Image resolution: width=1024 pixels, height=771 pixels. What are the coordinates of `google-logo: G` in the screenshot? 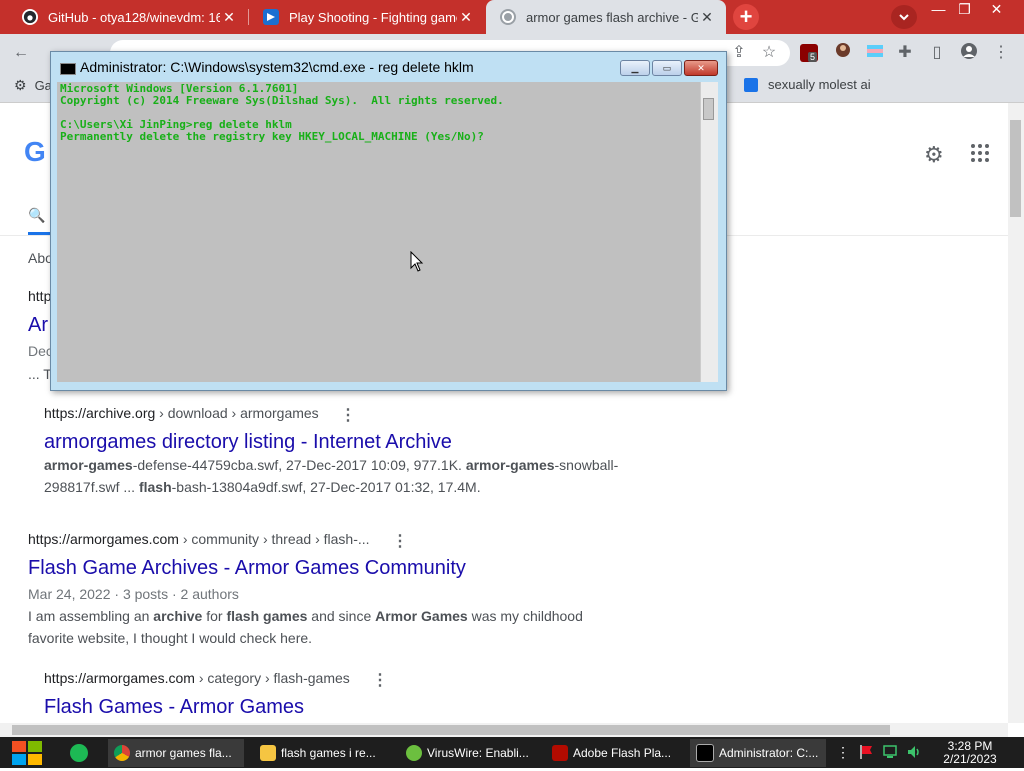 It's located at (35, 152).